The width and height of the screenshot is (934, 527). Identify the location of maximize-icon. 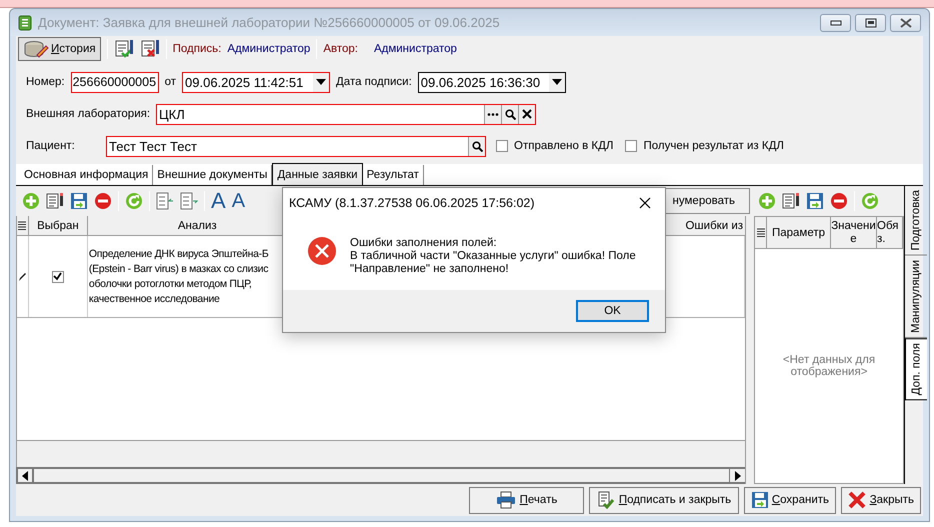
(870, 23).